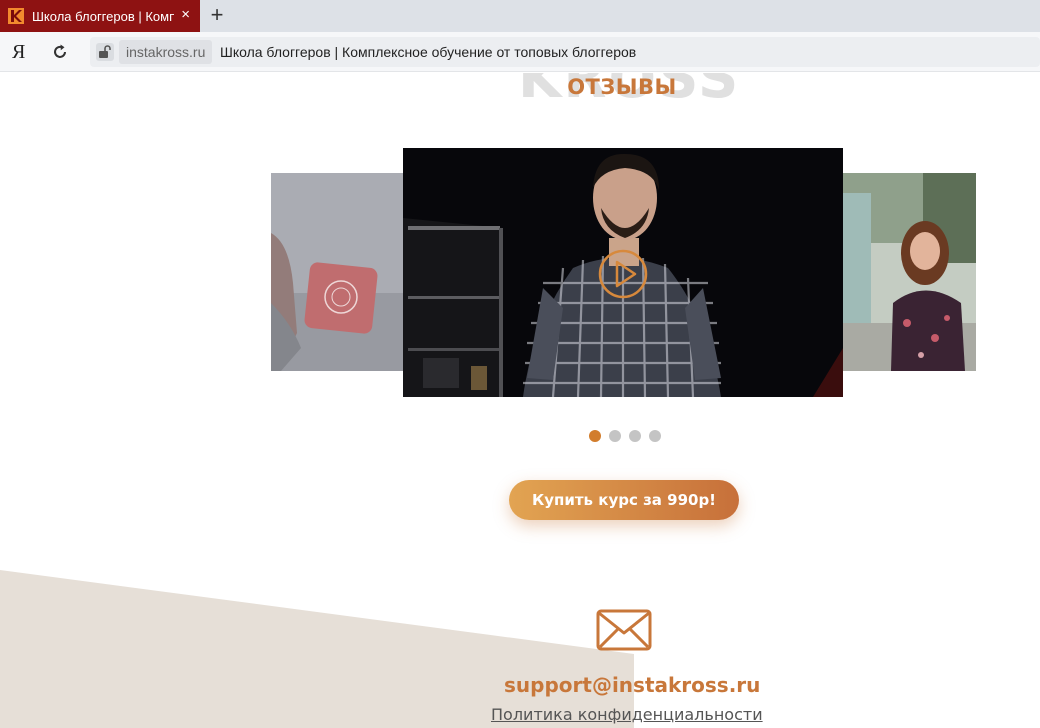  What do you see at coordinates (166, 52) in the screenshot?
I see `domain-label: instakross.ru` at bounding box center [166, 52].